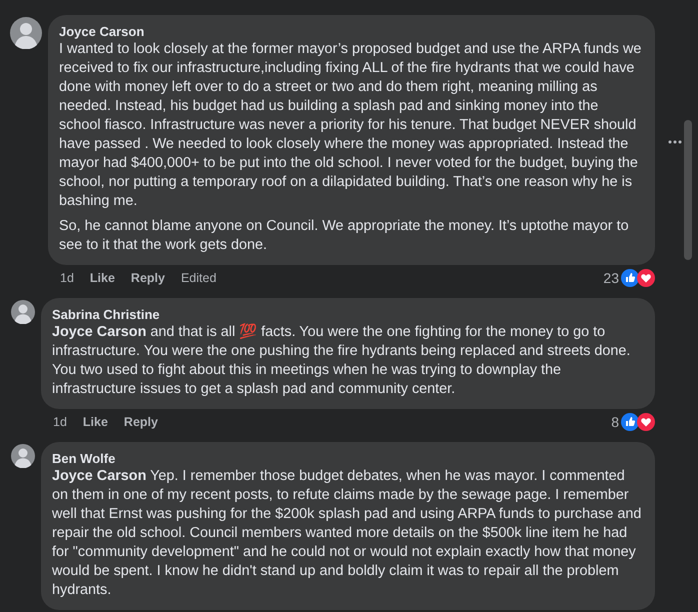 This screenshot has height=612, width=698. Describe the element at coordinates (351, 31) in the screenshot. I see `author-name: Joyce Carson` at that location.